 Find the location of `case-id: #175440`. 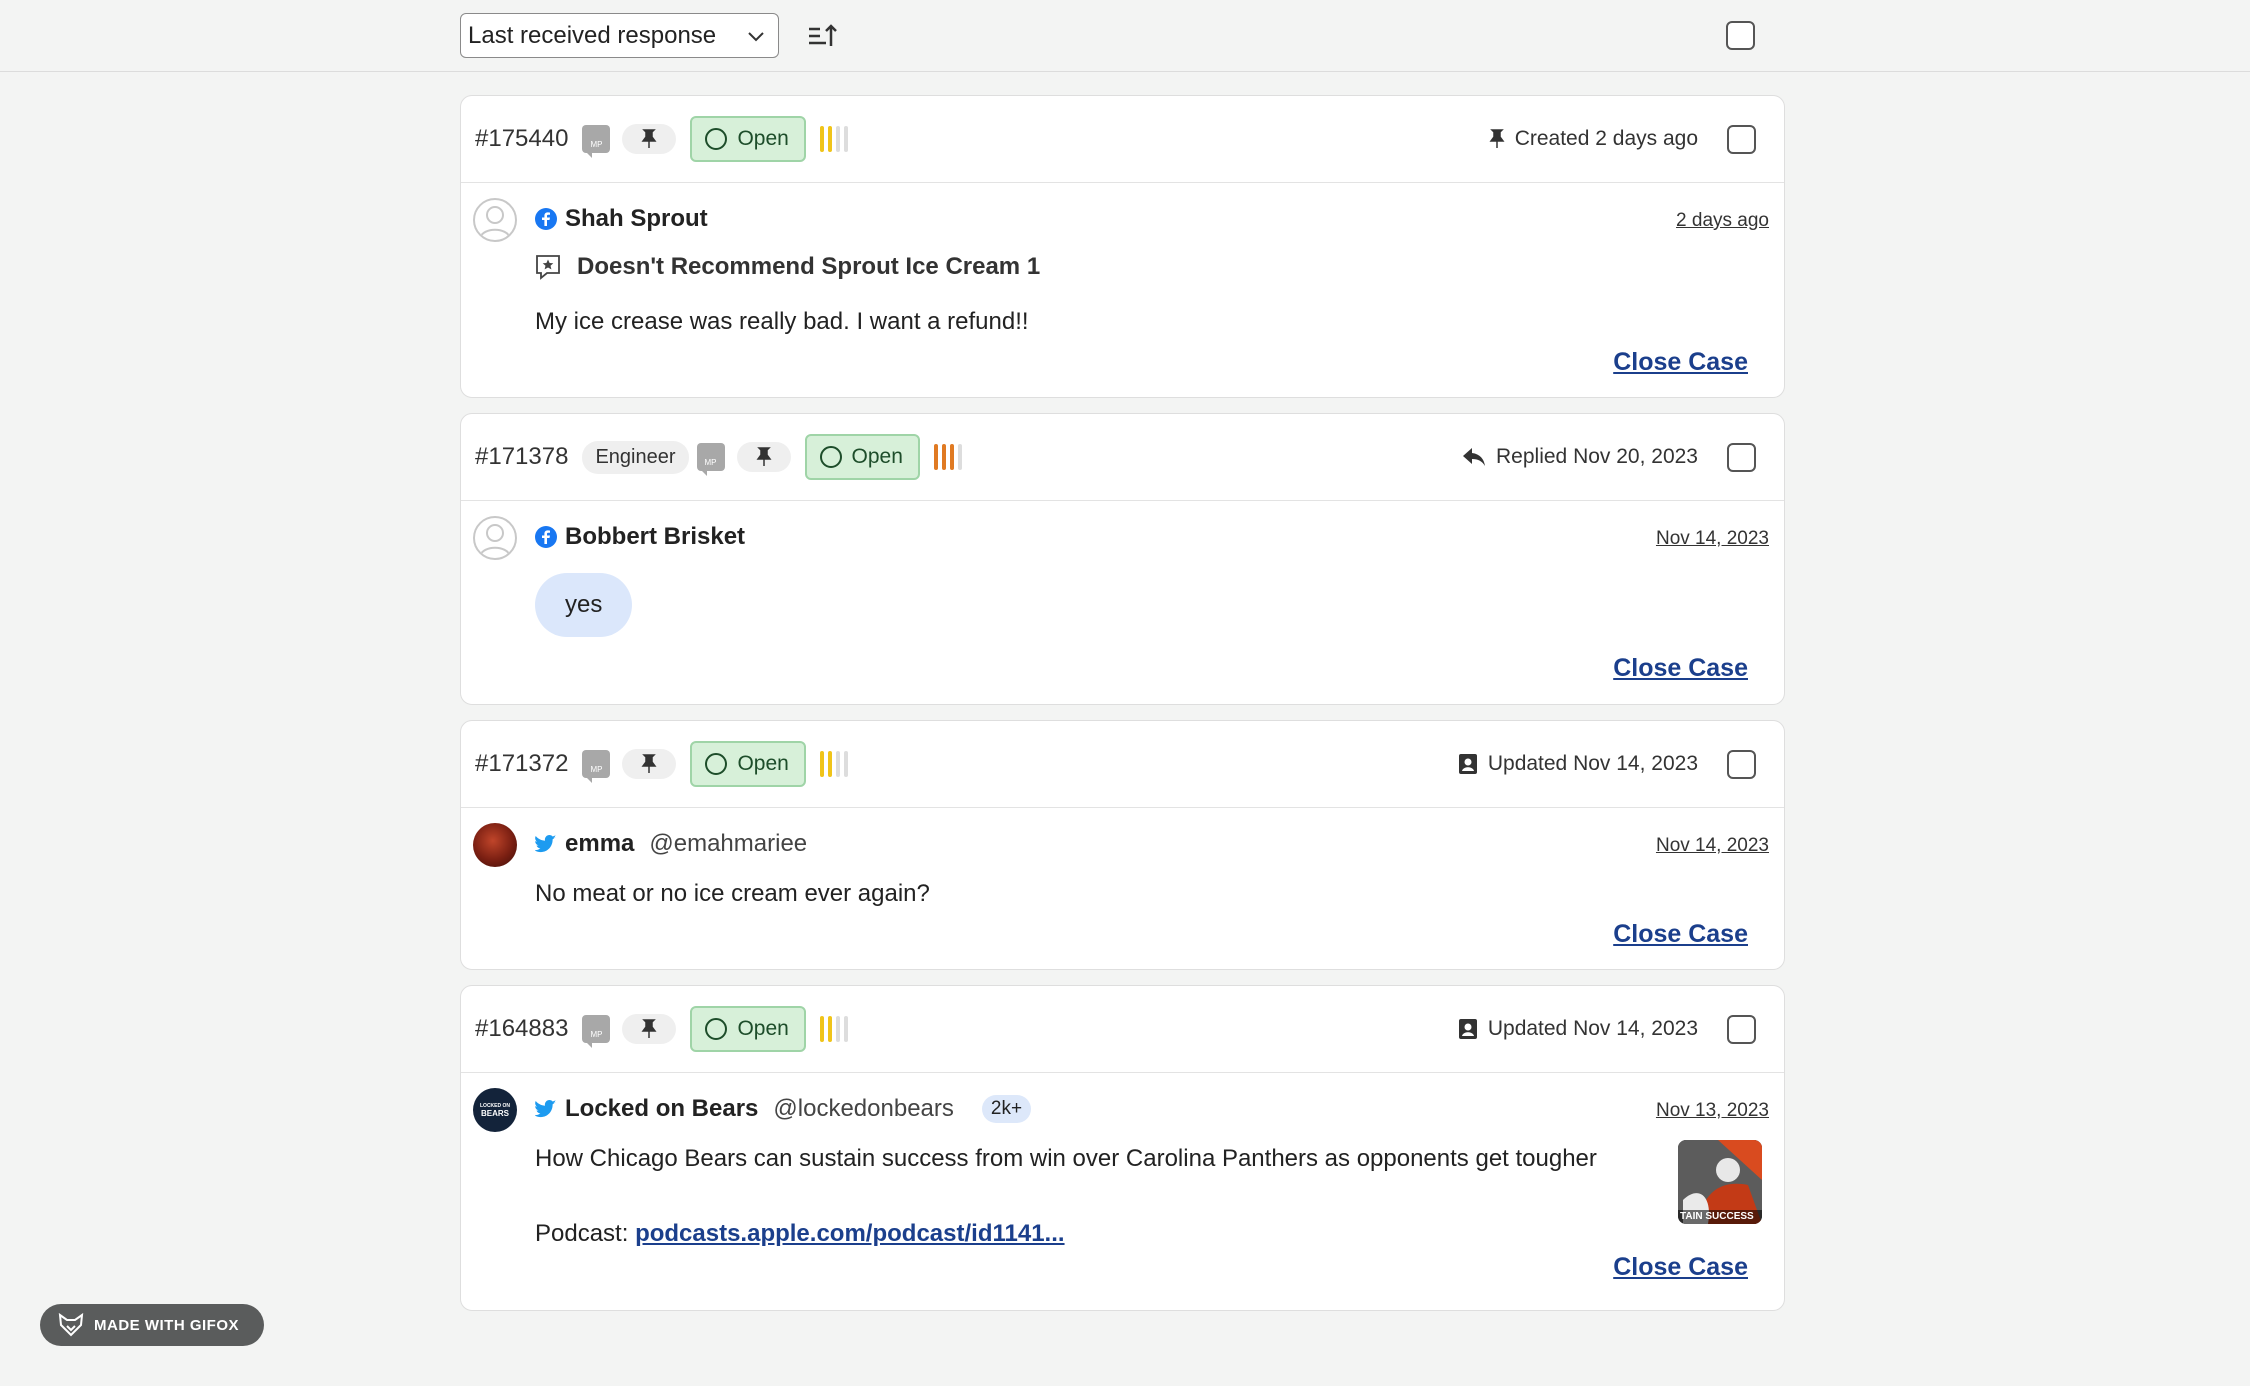

case-id: #175440 is located at coordinates (522, 138).